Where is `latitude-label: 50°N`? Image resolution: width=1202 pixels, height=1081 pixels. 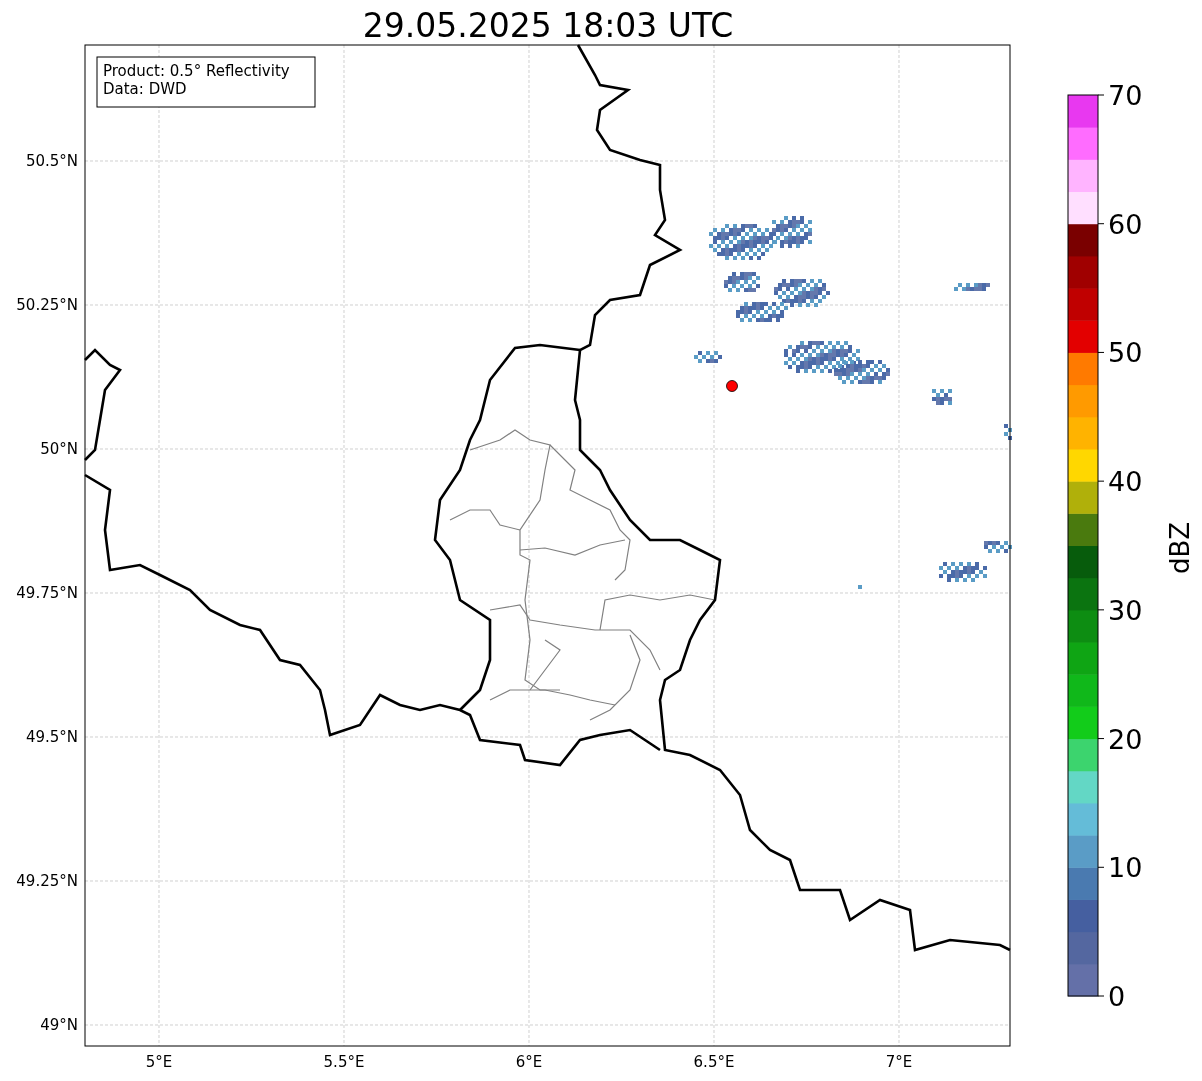
latitude-label: 50°N is located at coordinates (59, 449).